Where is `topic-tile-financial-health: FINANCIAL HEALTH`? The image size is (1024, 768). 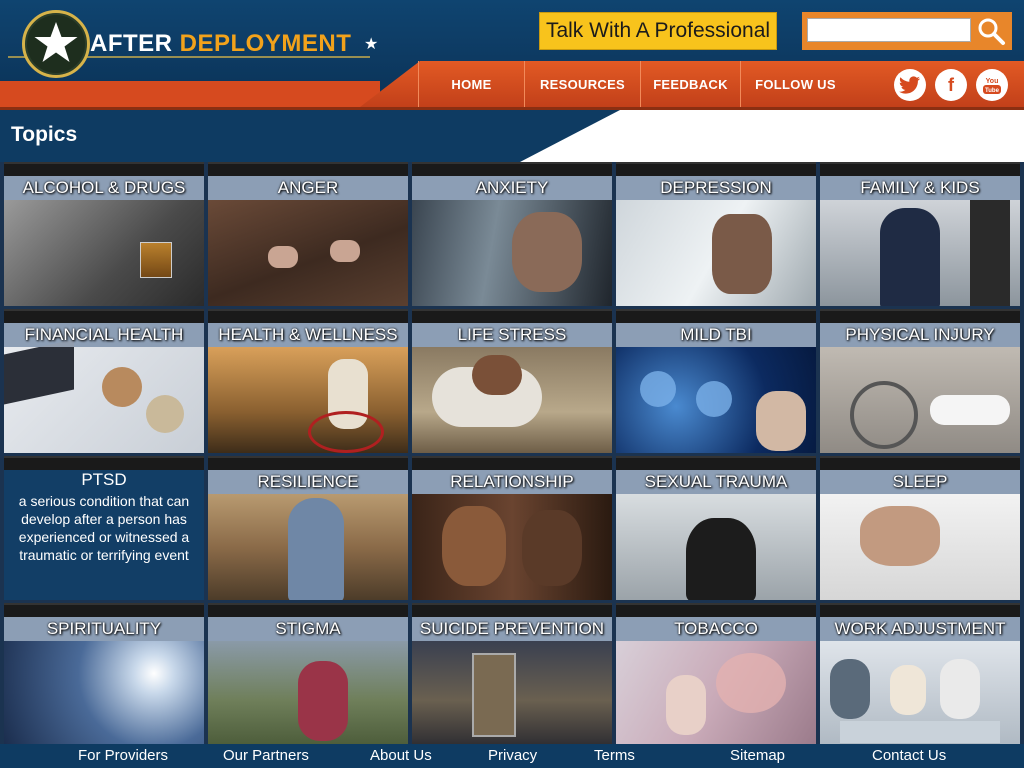 topic-tile-financial-health: FINANCIAL HEALTH is located at coordinates (104, 381).